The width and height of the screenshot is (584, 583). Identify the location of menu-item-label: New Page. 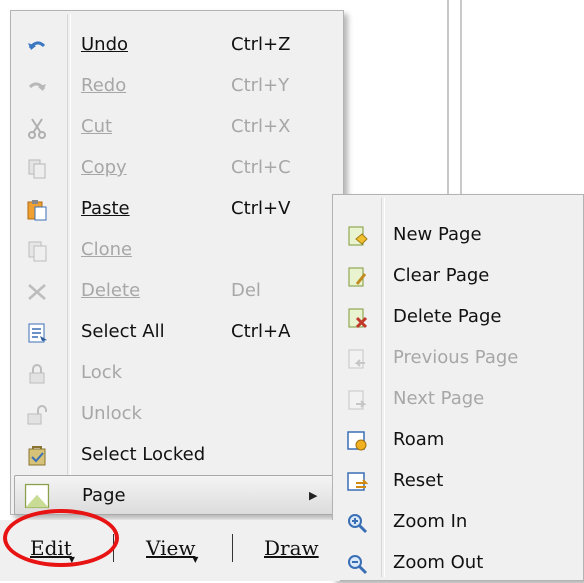
(437, 234).